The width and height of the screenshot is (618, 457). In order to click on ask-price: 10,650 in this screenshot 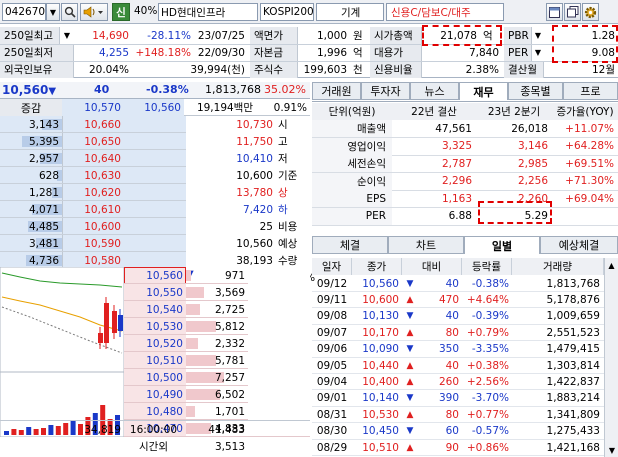, I will do `click(93, 141)`.